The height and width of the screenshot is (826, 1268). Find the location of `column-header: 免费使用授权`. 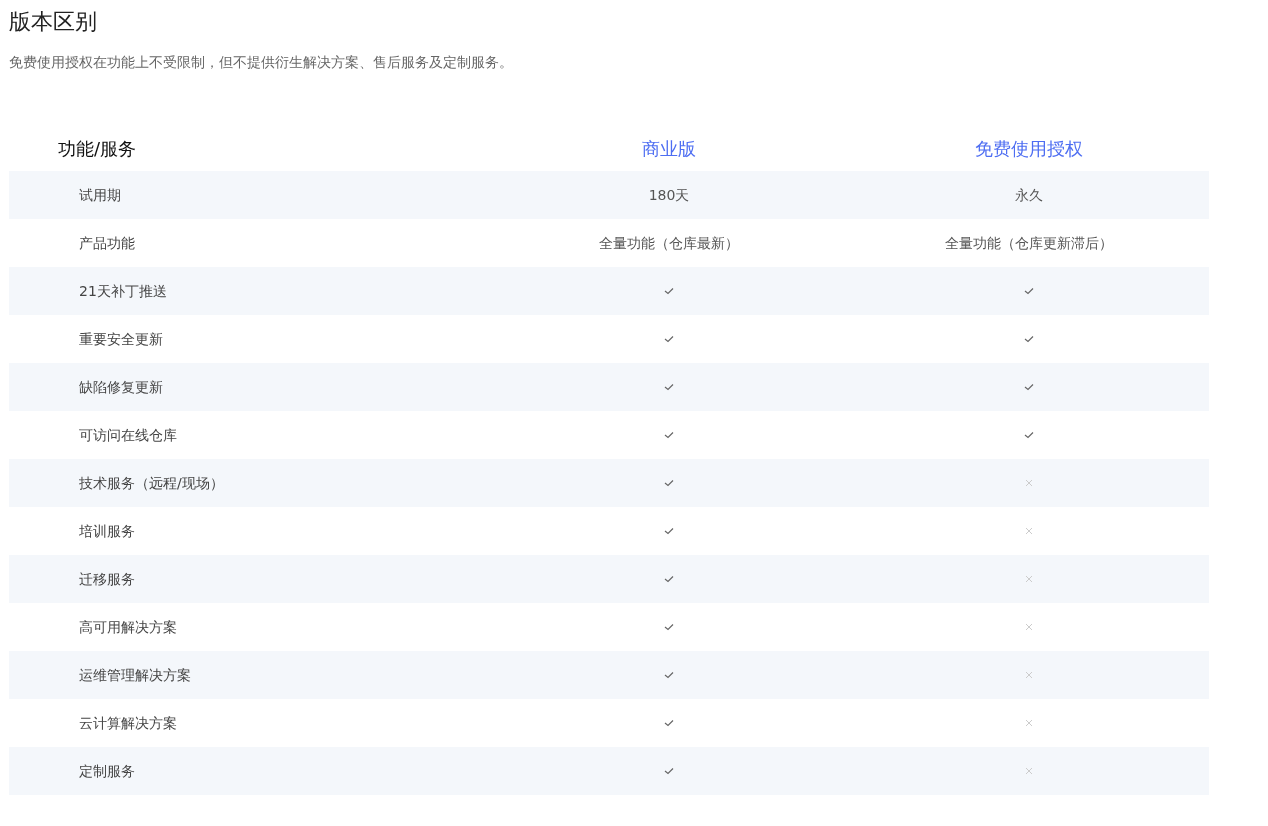

column-header: 免费使用授权 is located at coordinates (1029, 148).